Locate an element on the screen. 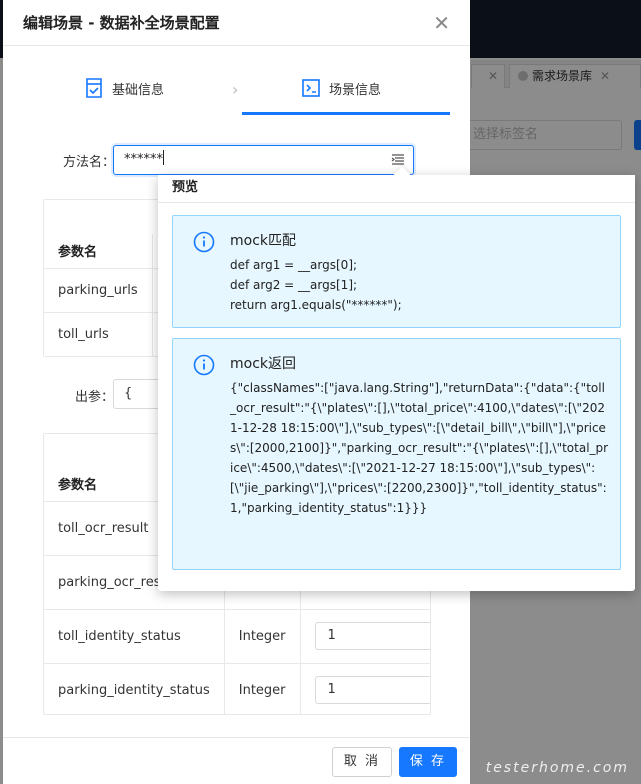 The width and height of the screenshot is (641, 784). preview-title: 预览 is located at coordinates (396, 189).